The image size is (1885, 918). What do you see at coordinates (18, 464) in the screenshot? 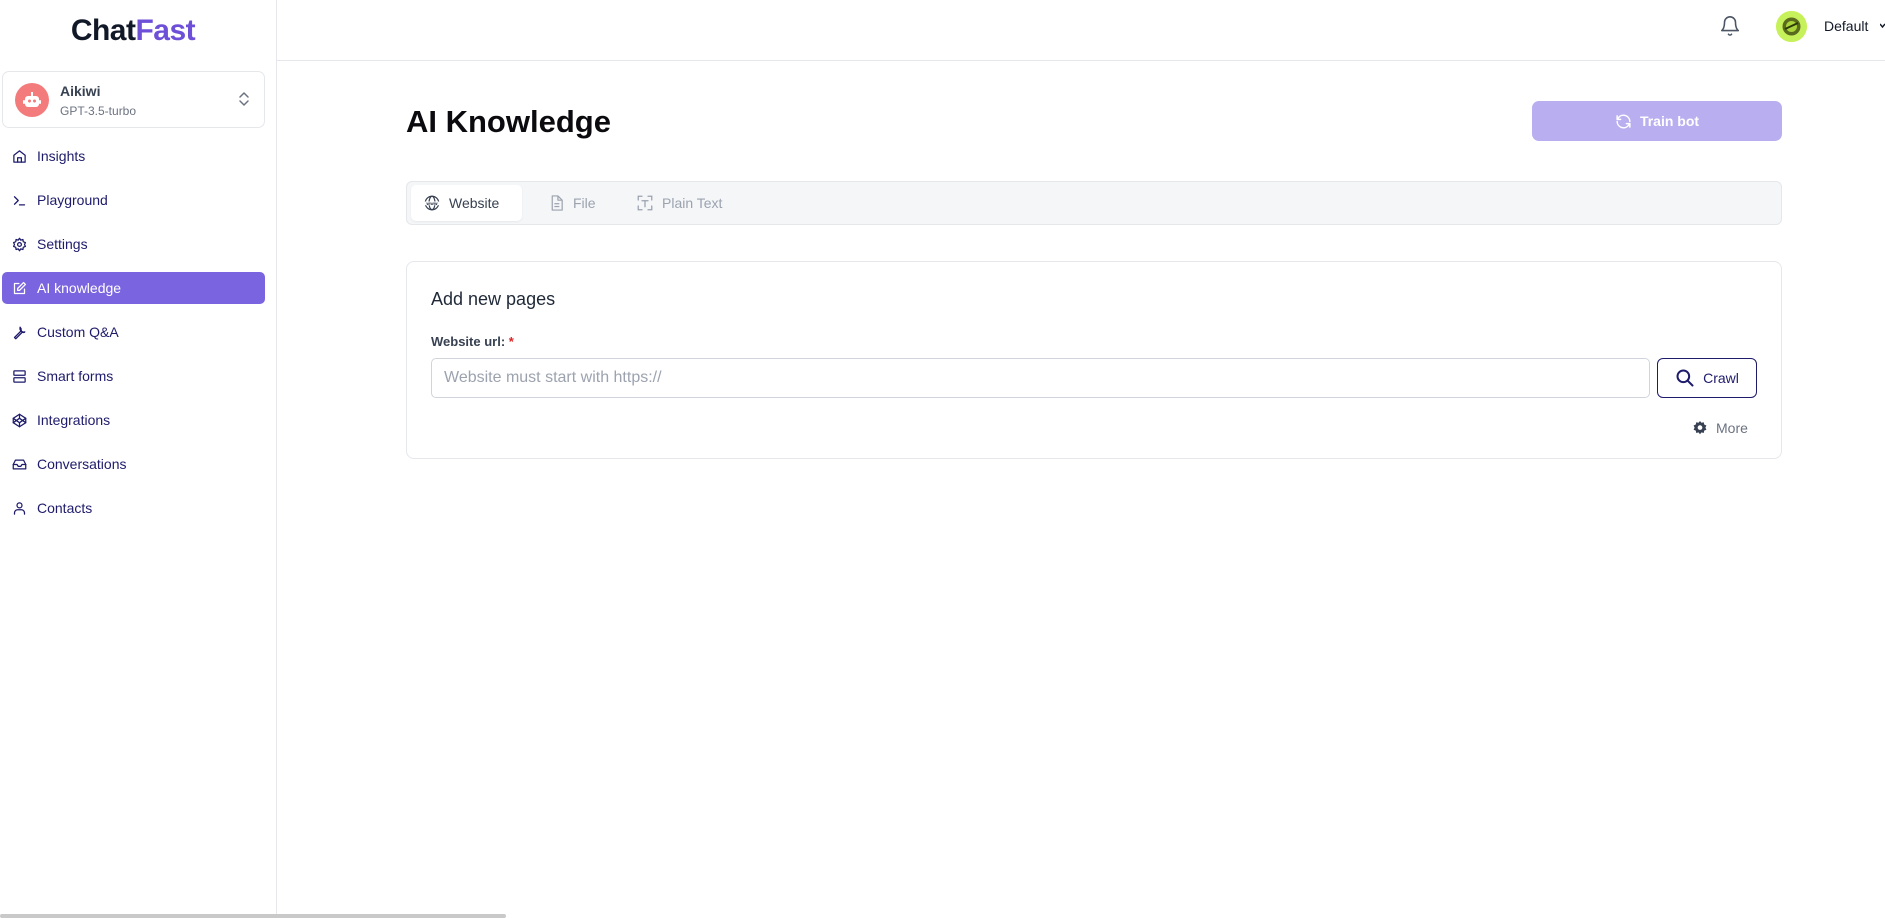
I see `inbox-icon` at bounding box center [18, 464].